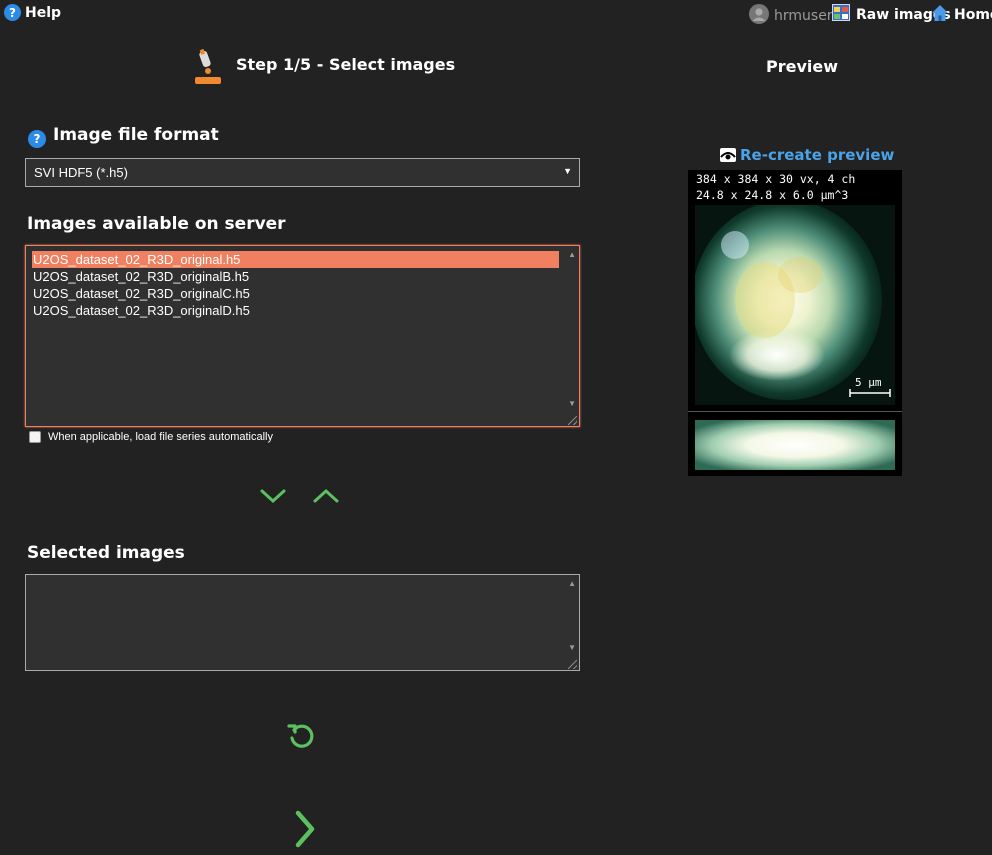  I want to click on remove-from-selection-button, so click(326, 498).